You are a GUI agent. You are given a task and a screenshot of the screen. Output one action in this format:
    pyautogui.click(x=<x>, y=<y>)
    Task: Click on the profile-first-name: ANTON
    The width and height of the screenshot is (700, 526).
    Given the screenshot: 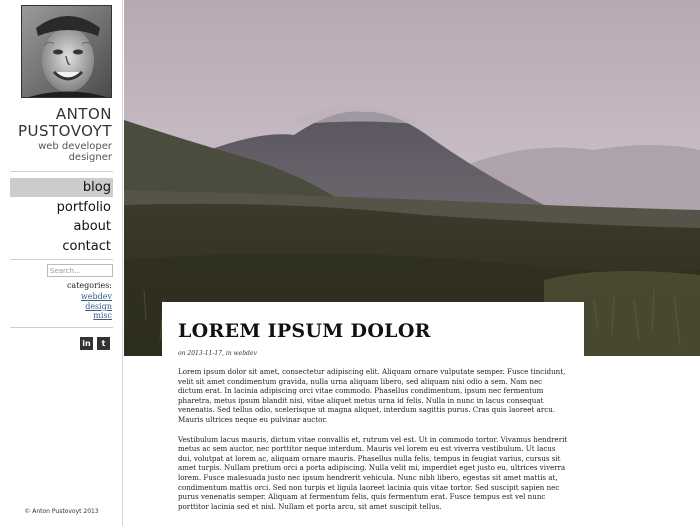 What is the action you would take?
    pyautogui.click(x=83, y=114)
    